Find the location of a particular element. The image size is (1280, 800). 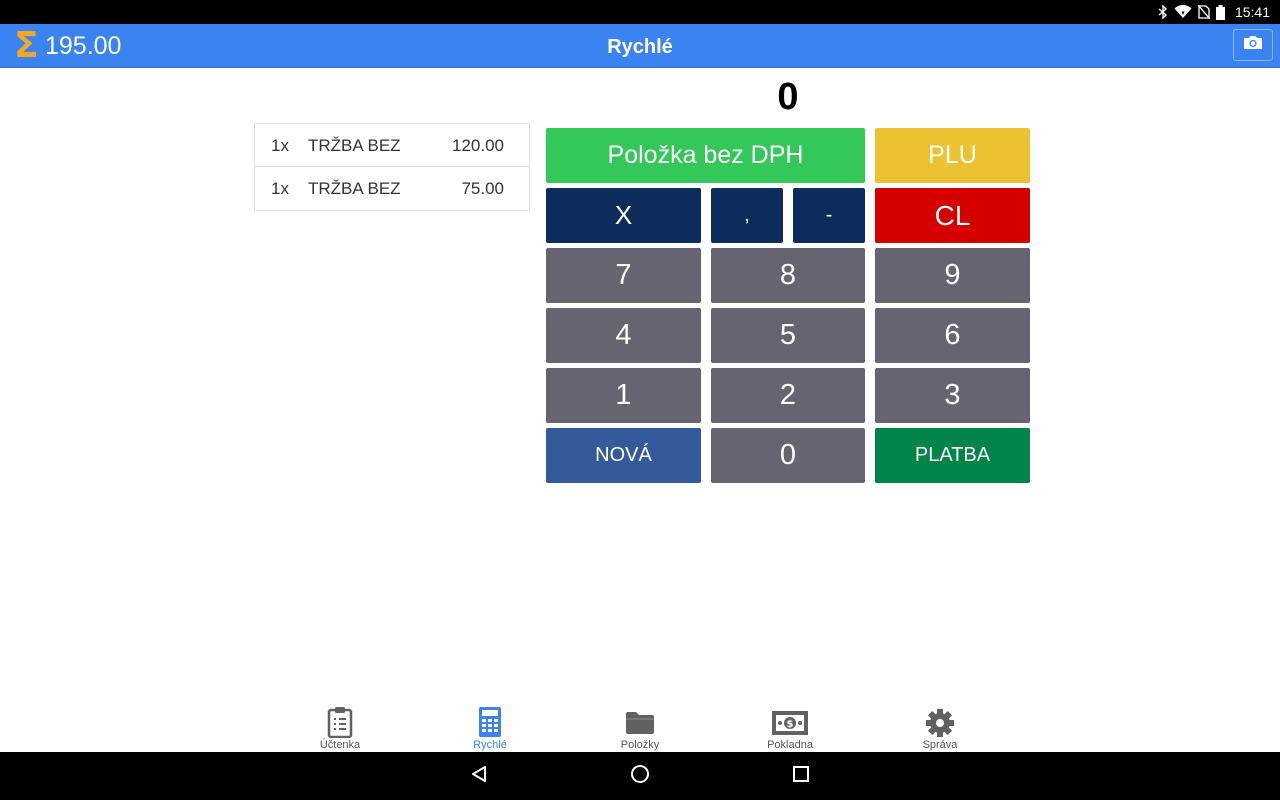

wifi-icon is located at coordinates (1183, 12).